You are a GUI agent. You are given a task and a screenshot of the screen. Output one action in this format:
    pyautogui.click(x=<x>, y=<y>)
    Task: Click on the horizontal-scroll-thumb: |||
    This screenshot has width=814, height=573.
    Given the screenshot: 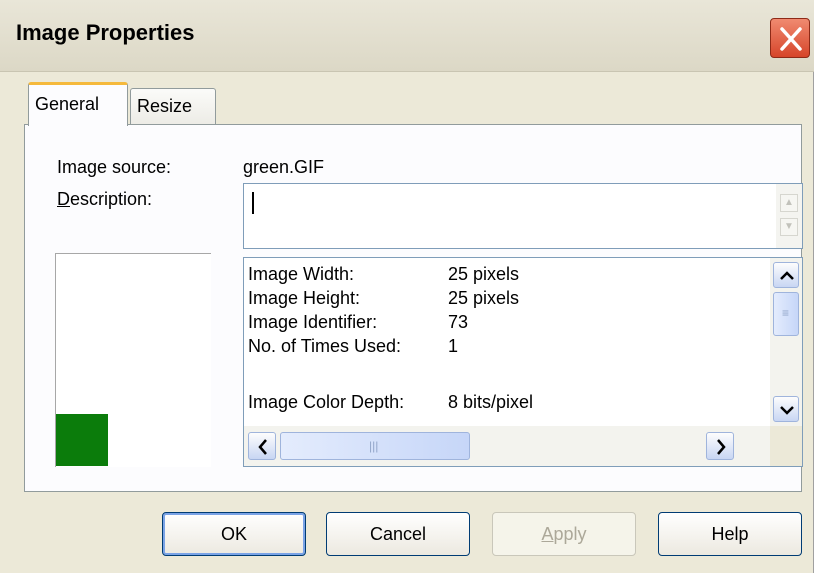 What is the action you would take?
    pyautogui.click(x=375, y=446)
    